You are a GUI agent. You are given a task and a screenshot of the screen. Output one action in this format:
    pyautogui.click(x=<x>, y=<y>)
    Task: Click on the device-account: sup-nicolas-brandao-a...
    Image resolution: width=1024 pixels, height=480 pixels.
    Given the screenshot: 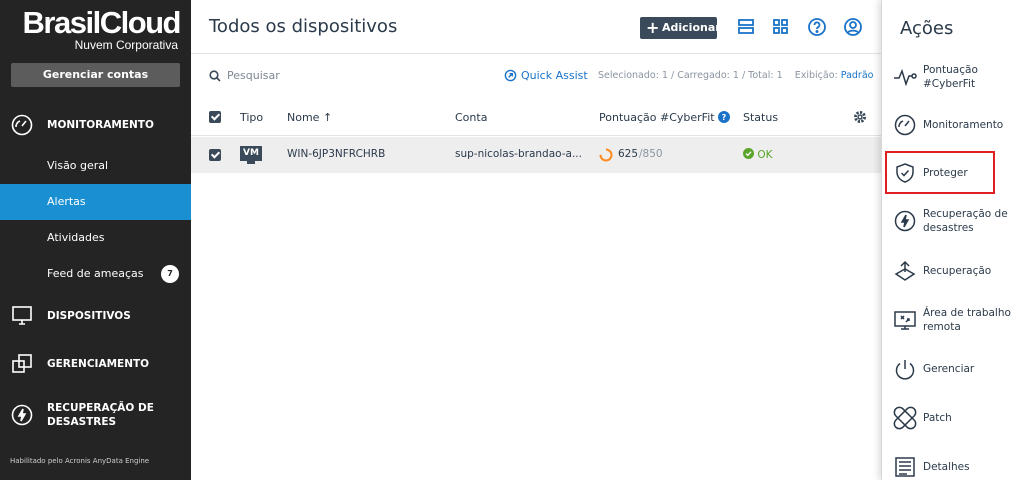 What is the action you would take?
    pyautogui.click(x=518, y=154)
    